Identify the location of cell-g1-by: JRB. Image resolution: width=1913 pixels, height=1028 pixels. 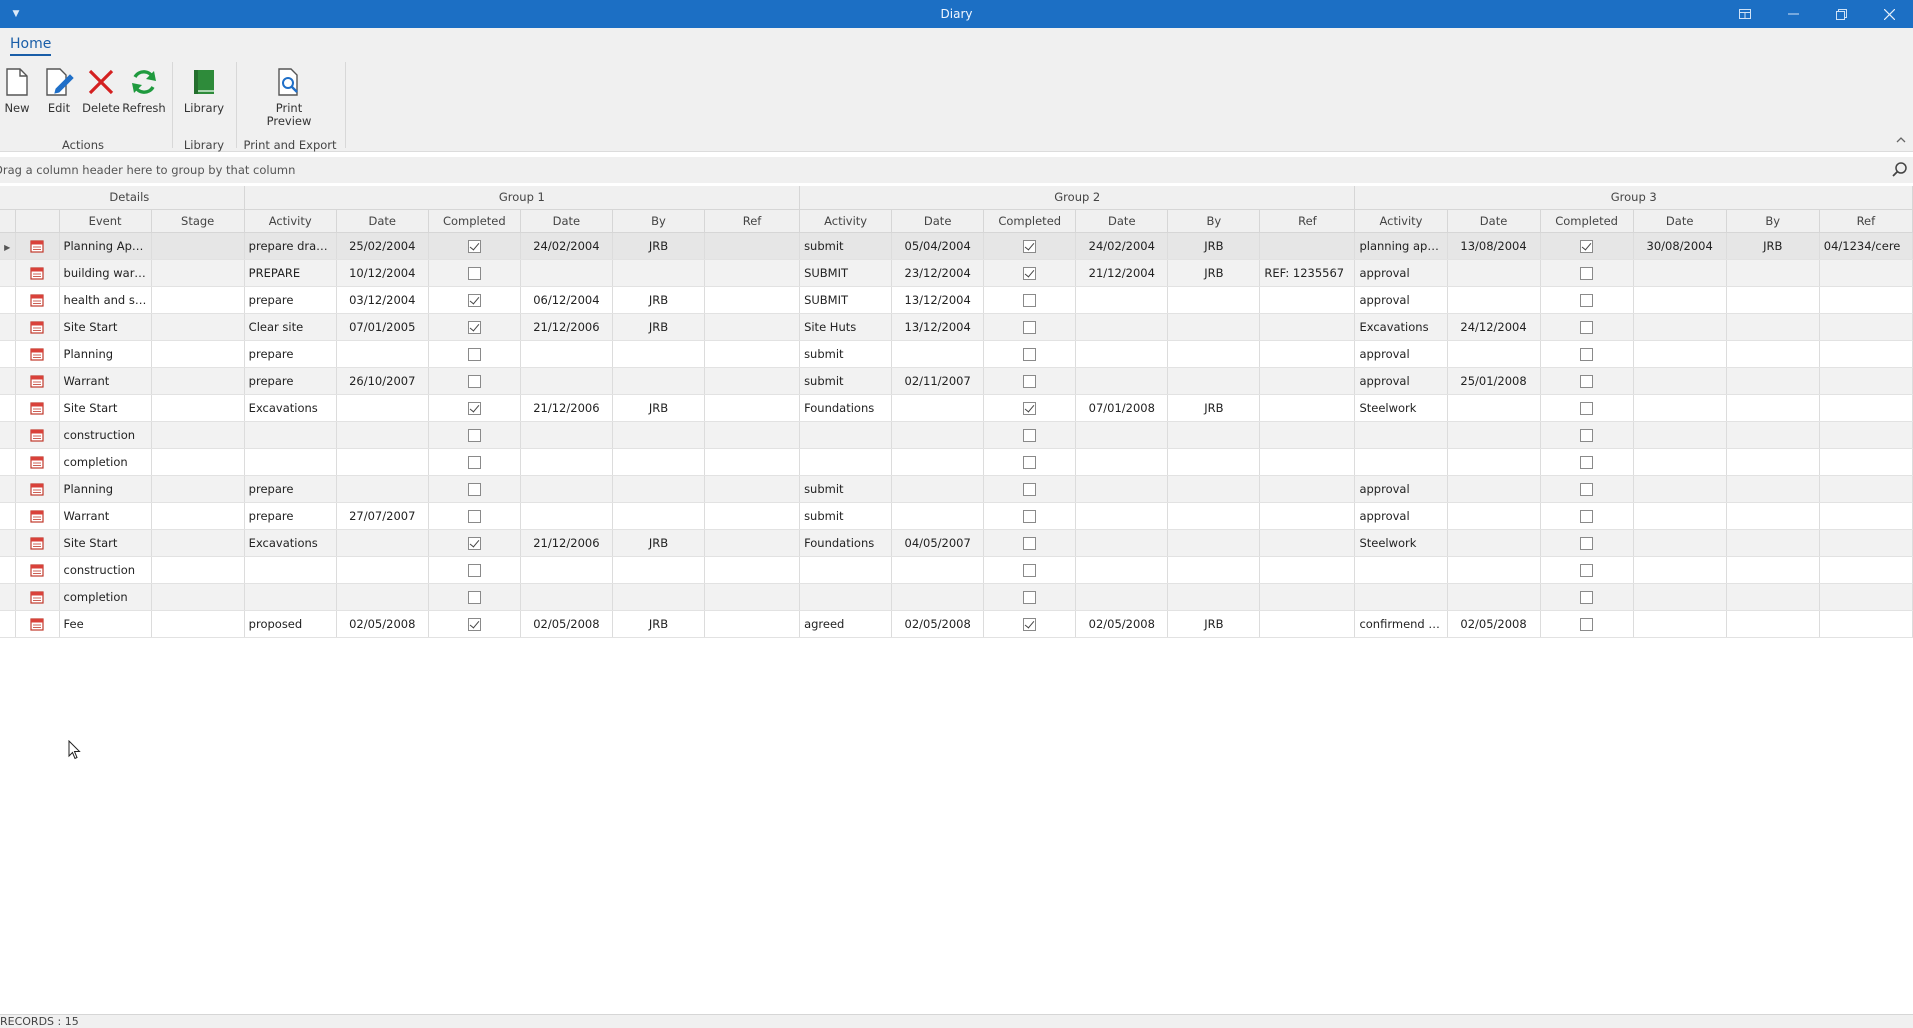
(658, 624).